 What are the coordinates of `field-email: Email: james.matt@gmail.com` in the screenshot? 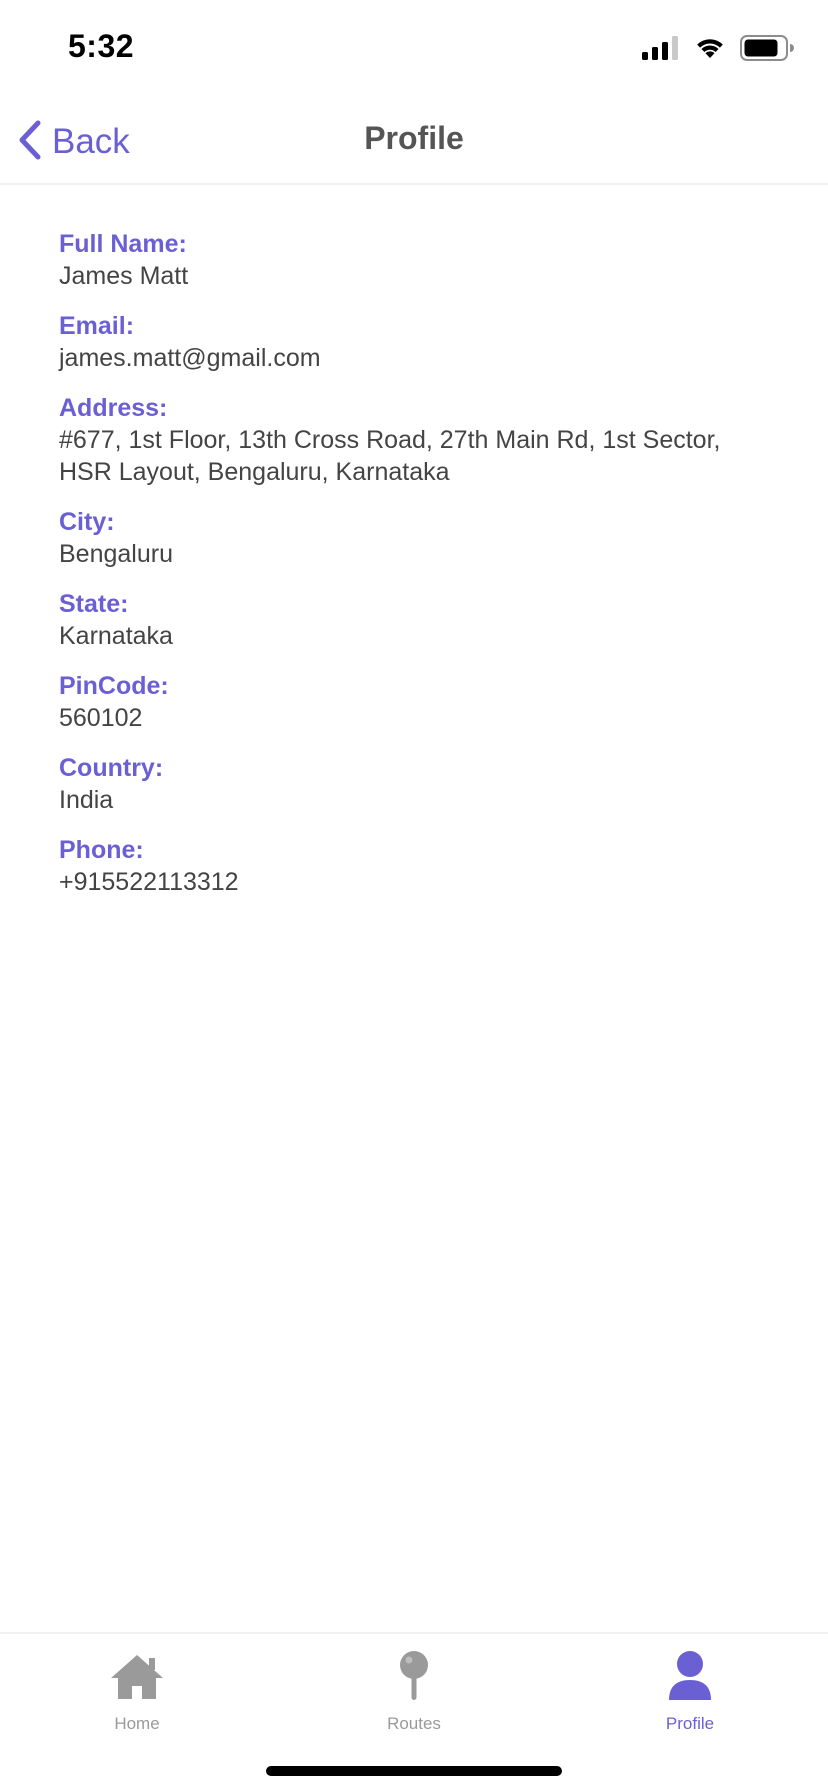 It's located at (419, 342).